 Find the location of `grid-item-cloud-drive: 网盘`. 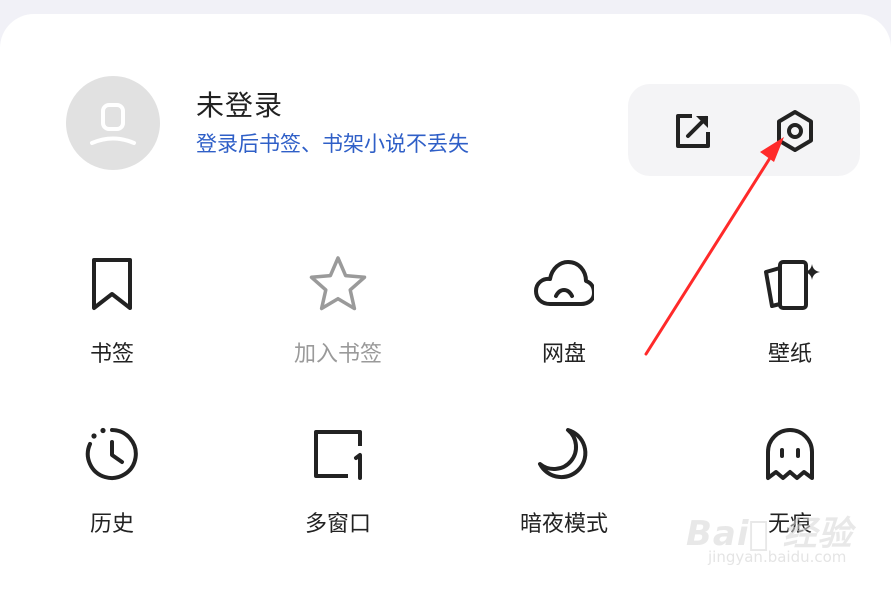

grid-item-cloud-drive: 网盘 is located at coordinates (564, 314).